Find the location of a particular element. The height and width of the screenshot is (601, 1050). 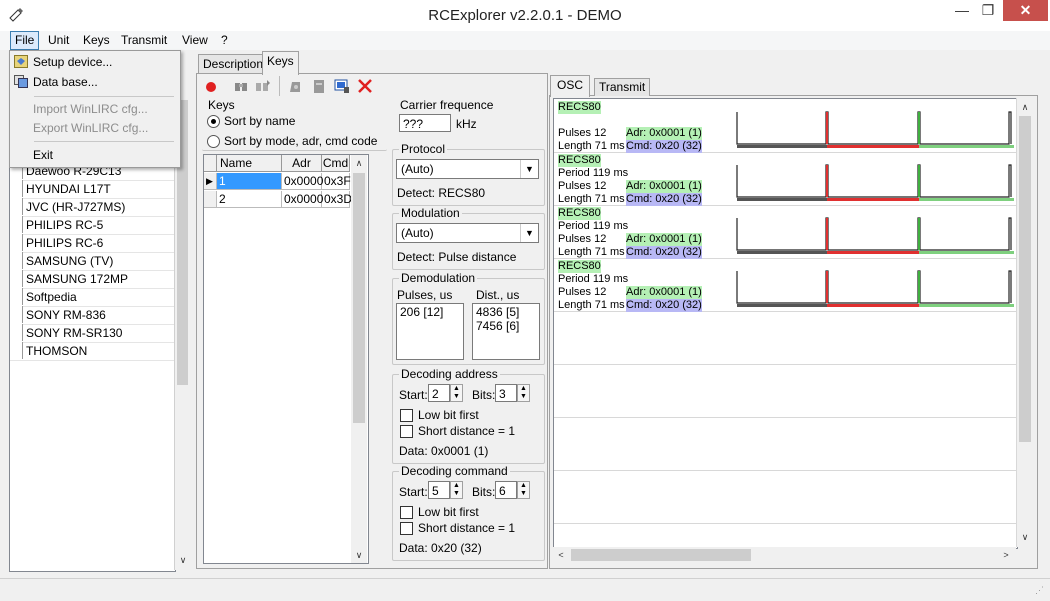

scroll-right-icon: > is located at coordinates (1006, 555).